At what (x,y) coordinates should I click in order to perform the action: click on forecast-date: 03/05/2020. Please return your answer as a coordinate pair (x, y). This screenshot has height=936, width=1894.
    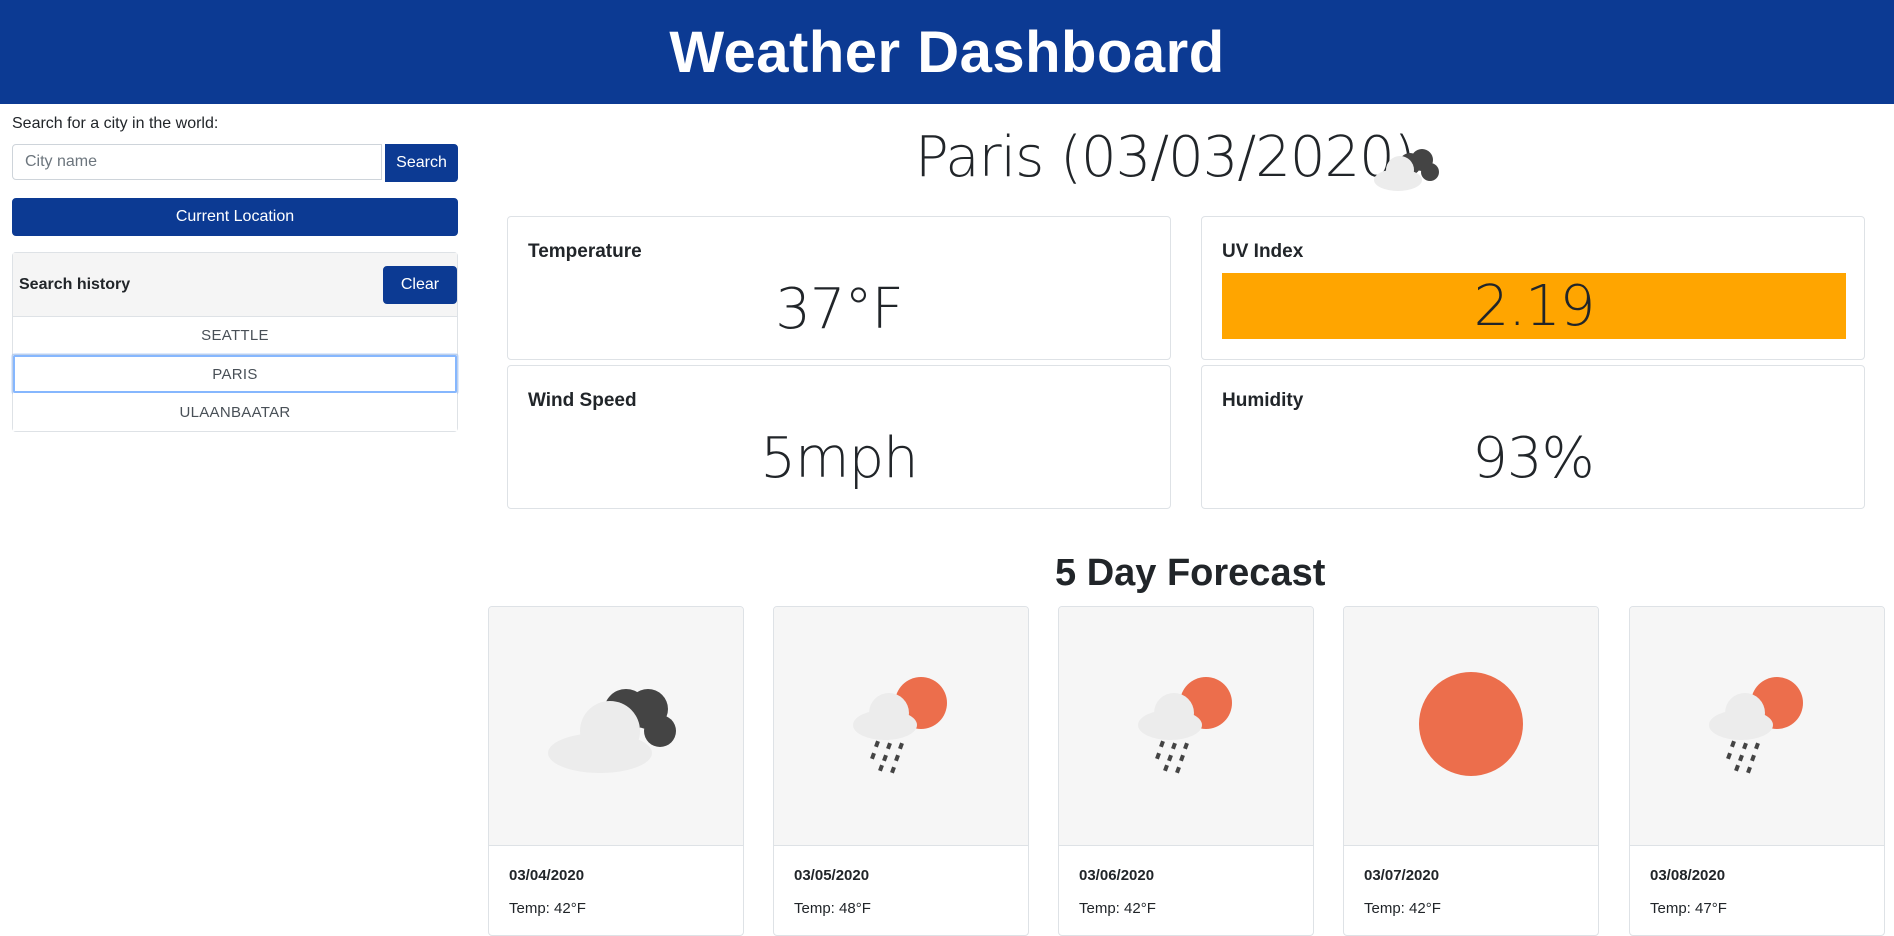
    Looking at the image, I should click on (832, 875).